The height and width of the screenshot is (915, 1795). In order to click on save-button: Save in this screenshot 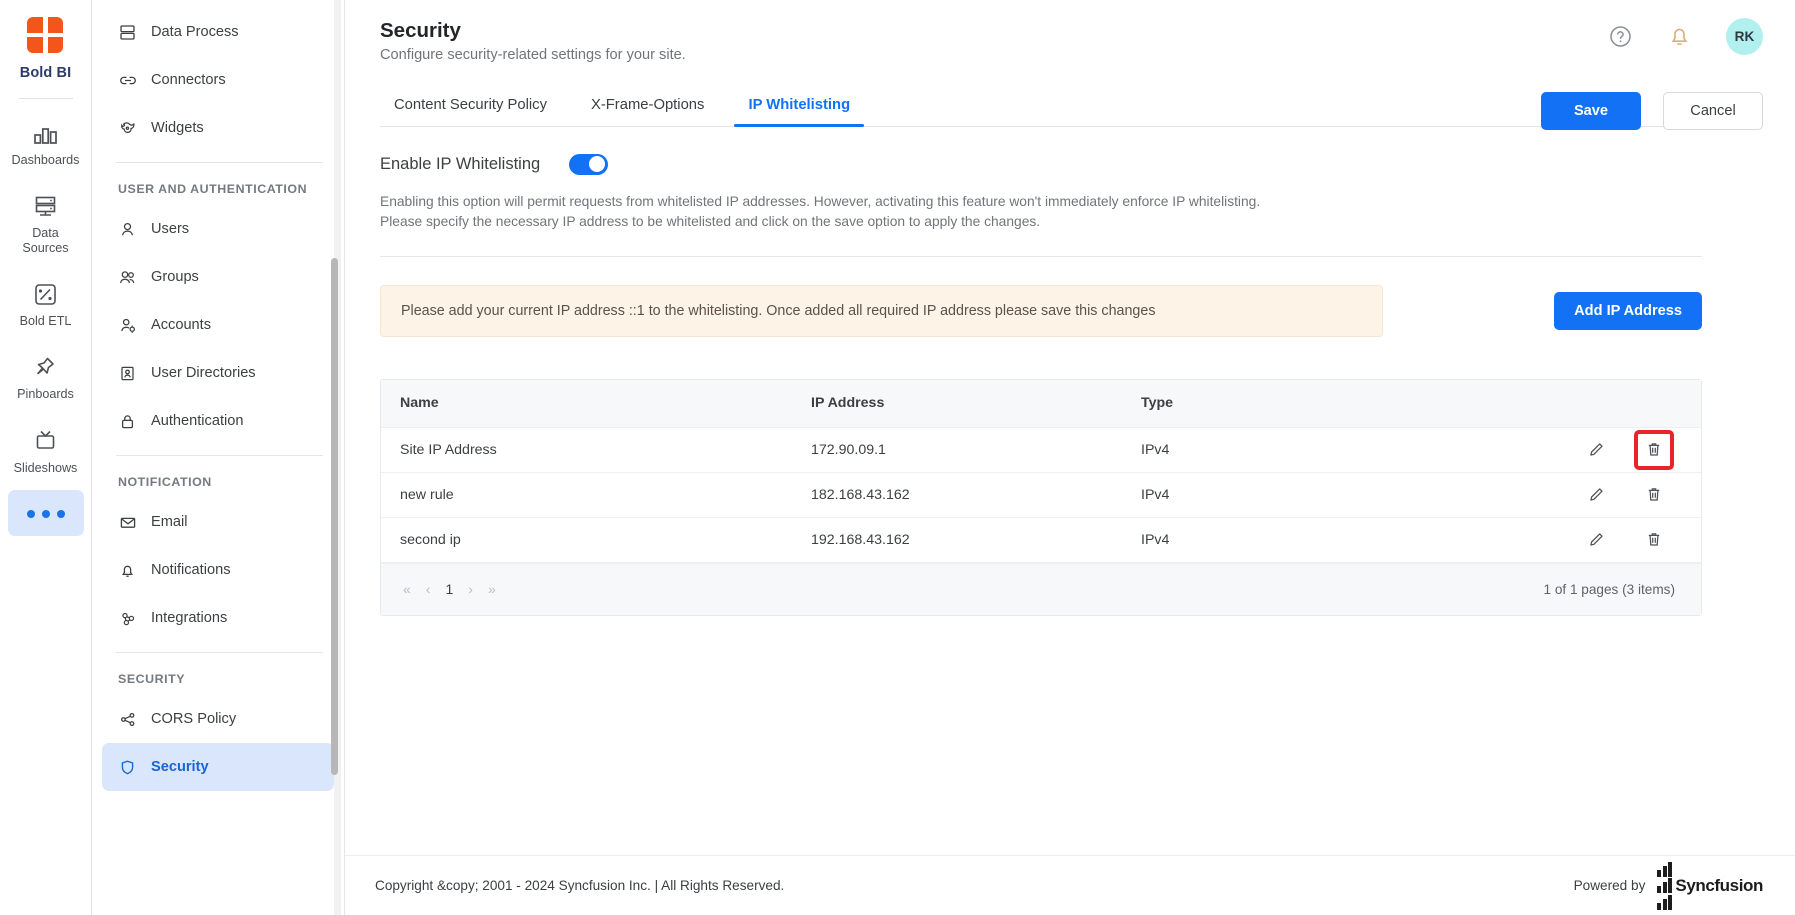, I will do `click(1591, 111)`.